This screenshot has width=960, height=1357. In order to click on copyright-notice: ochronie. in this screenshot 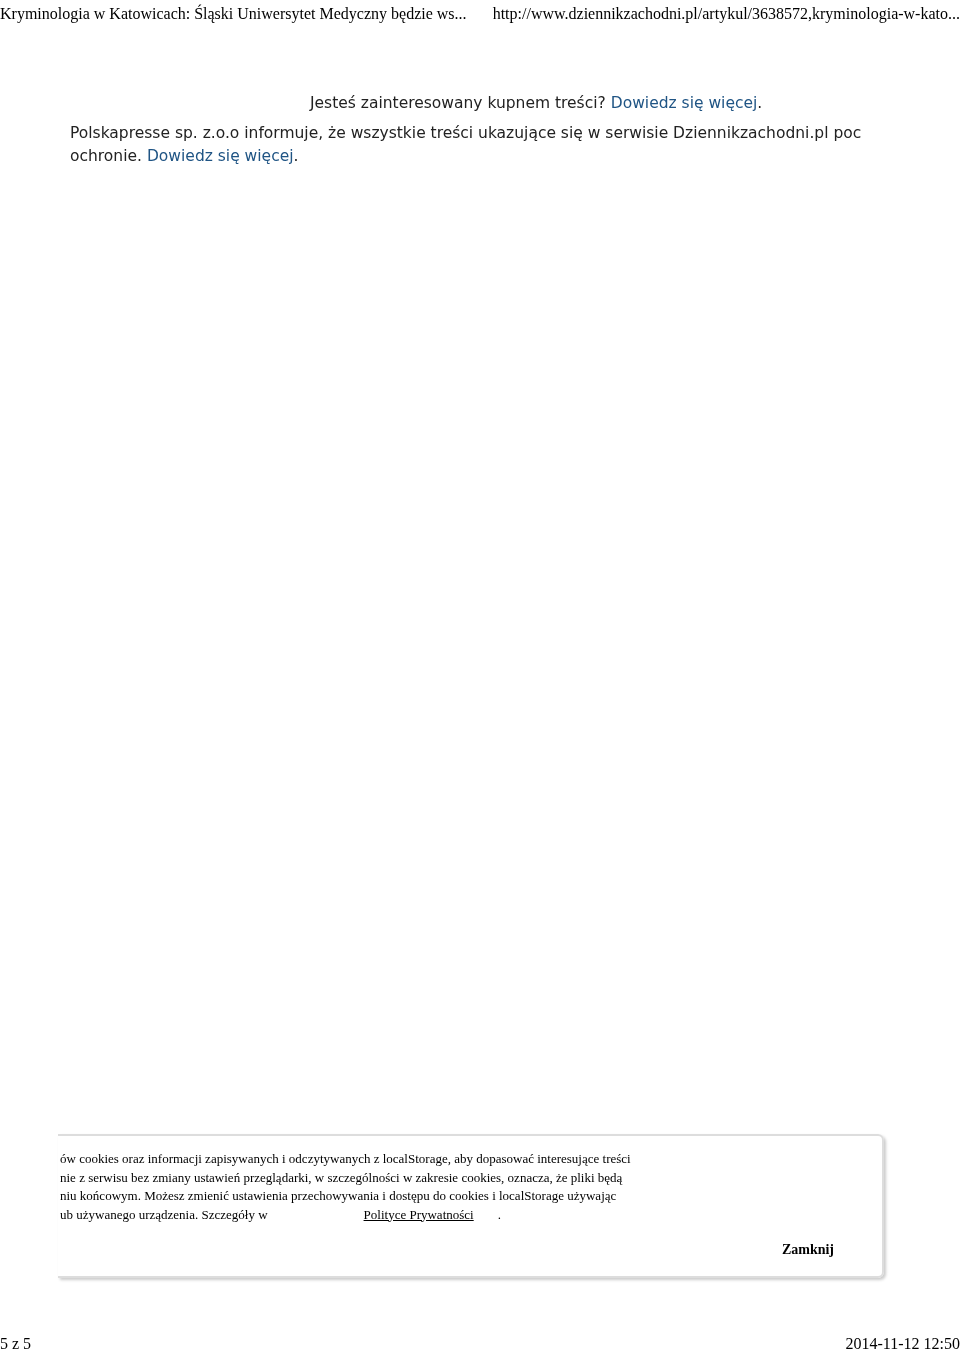, I will do `click(106, 156)`.